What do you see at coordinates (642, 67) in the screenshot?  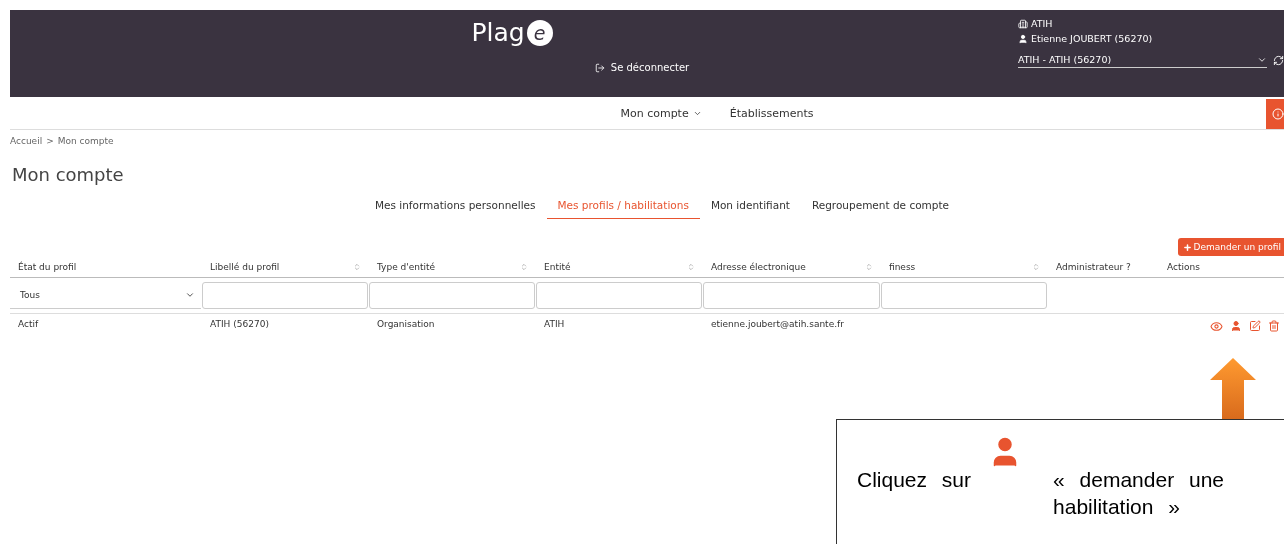 I see `logout-link: Se déconnecter` at bounding box center [642, 67].